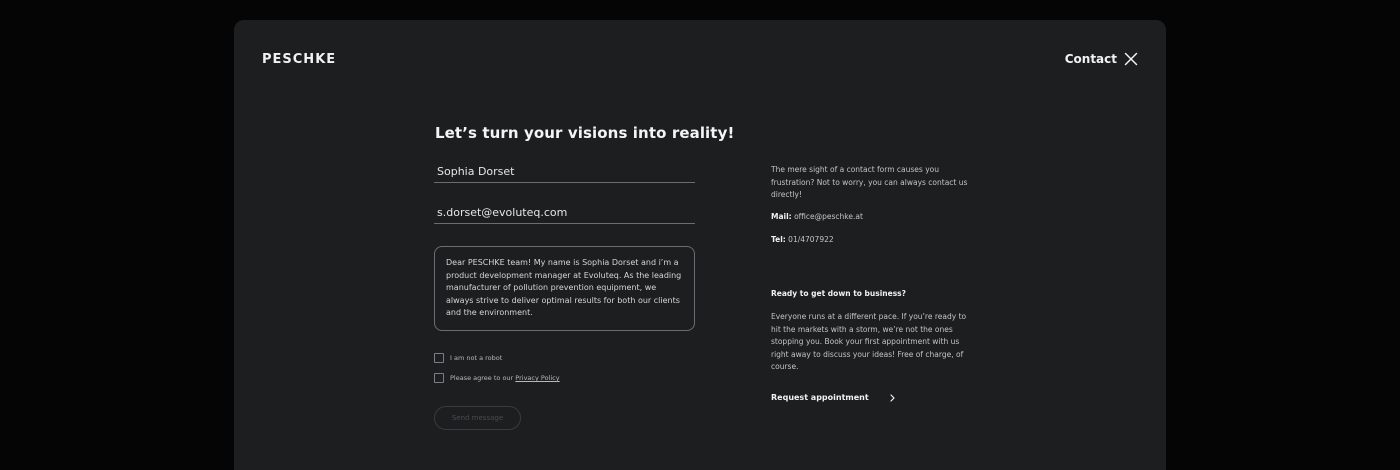 The image size is (1400, 470). I want to click on mail-line: Mail: office@peschke.at, so click(871, 217).